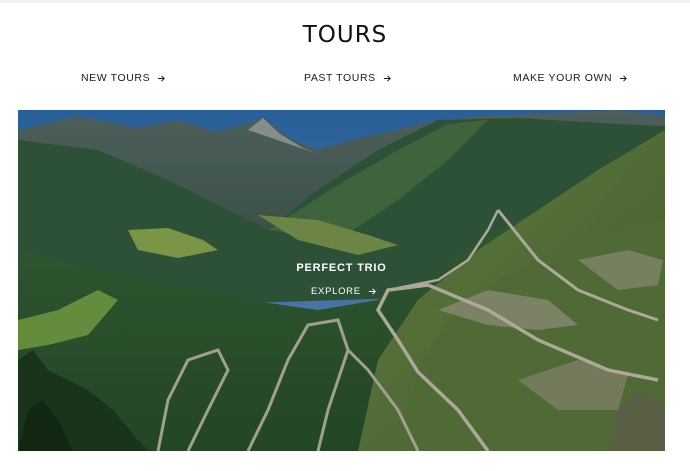 This screenshot has height=471, width=690. What do you see at coordinates (340, 78) in the screenshot?
I see `nav-link-label: PAST TOURS` at bounding box center [340, 78].